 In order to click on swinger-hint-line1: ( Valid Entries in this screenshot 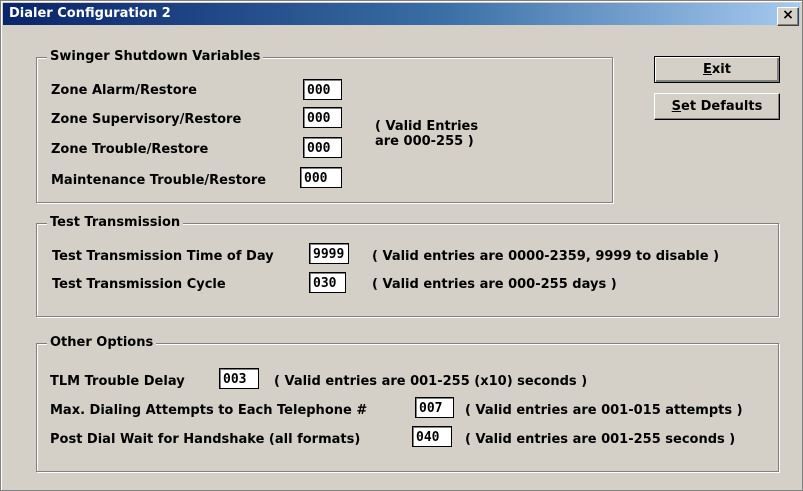, I will do `click(427, 126)`.